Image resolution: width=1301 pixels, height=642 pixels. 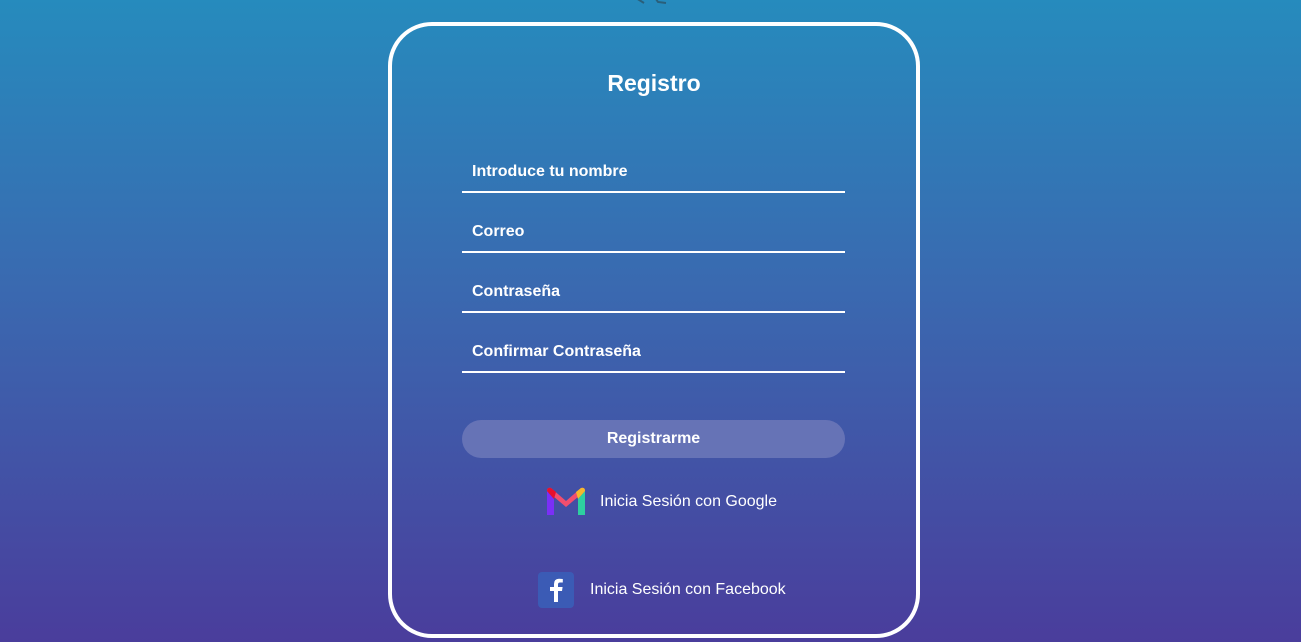 I want to click on facebook-icon, so click(x=556, y=590).